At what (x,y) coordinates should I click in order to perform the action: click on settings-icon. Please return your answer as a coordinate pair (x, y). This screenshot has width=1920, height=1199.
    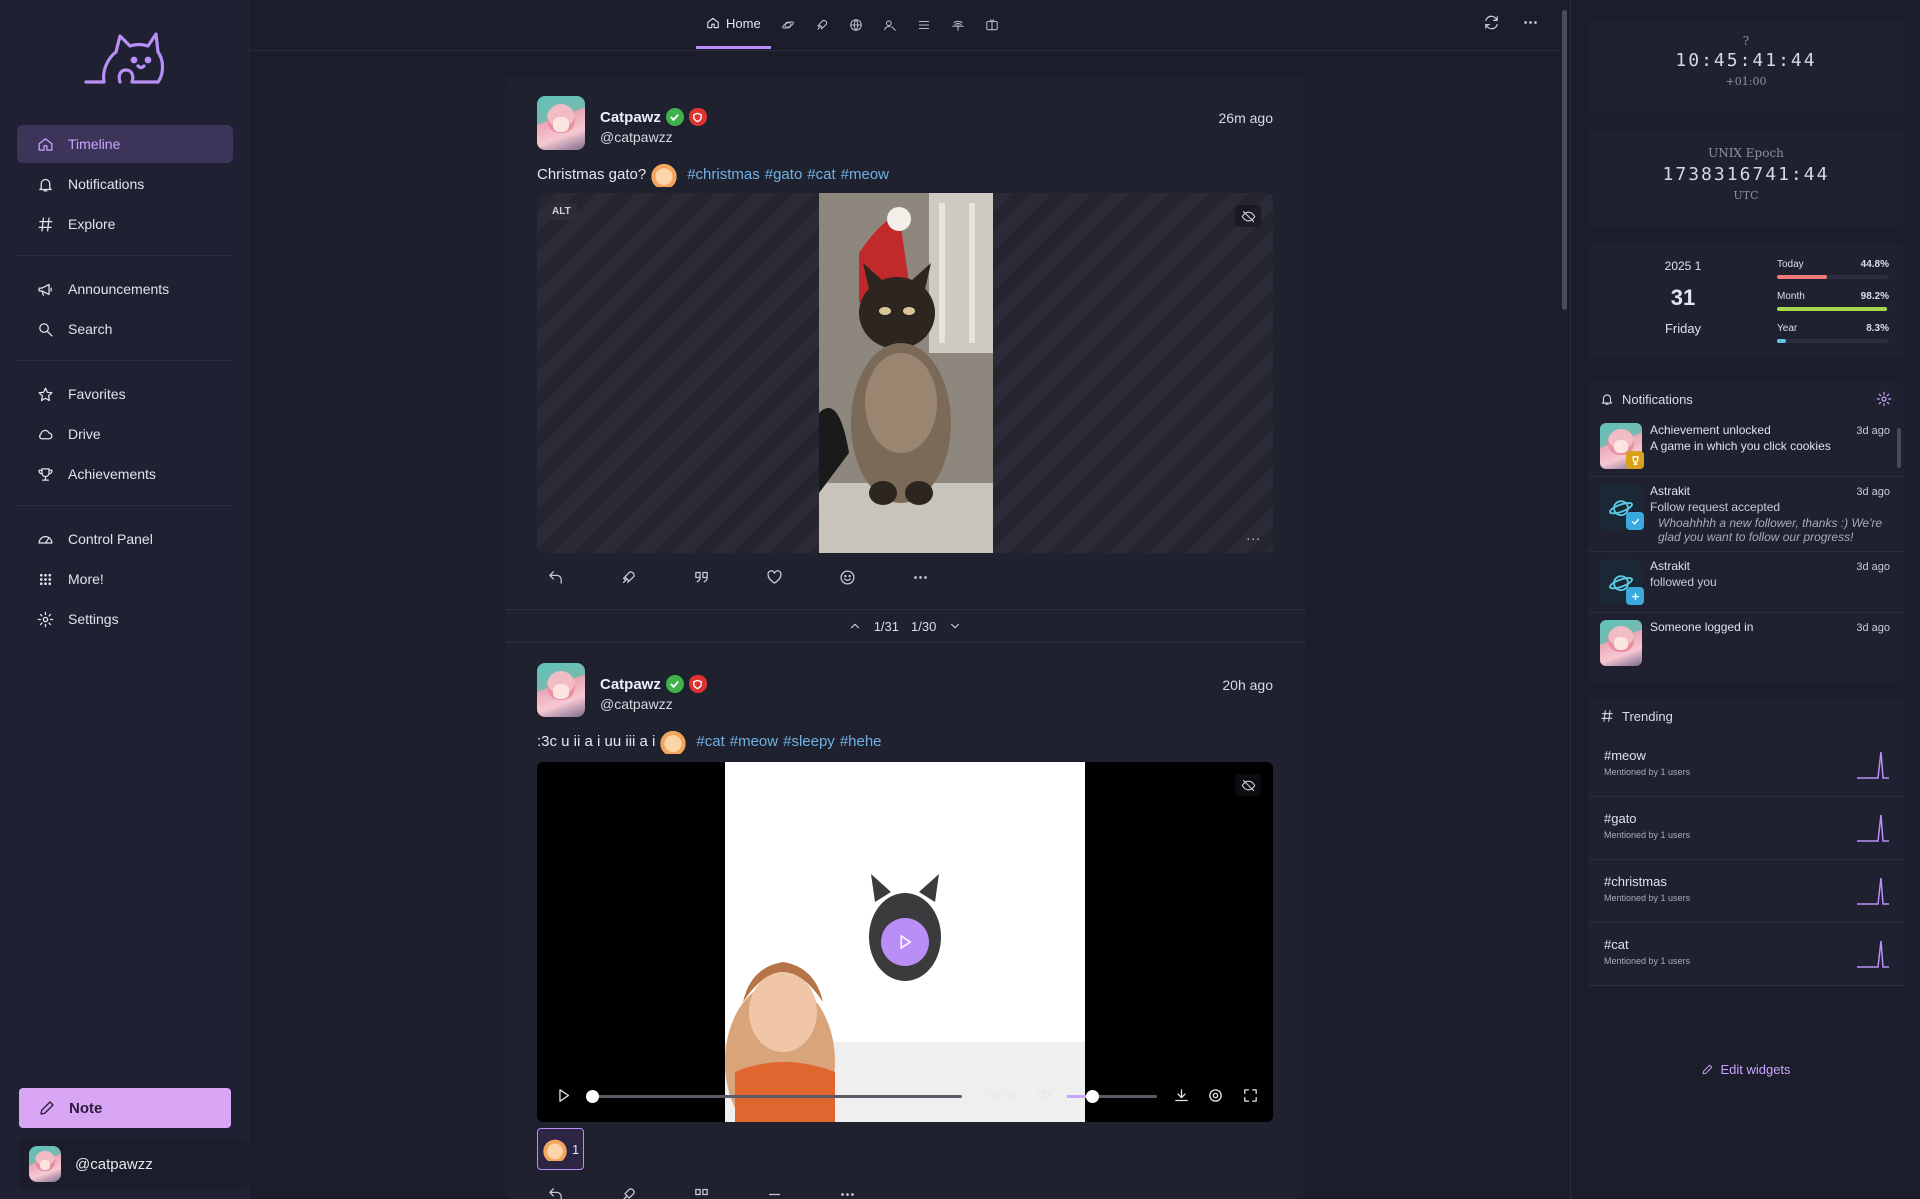
    Looking at the image, I should click on (1215, 1095).